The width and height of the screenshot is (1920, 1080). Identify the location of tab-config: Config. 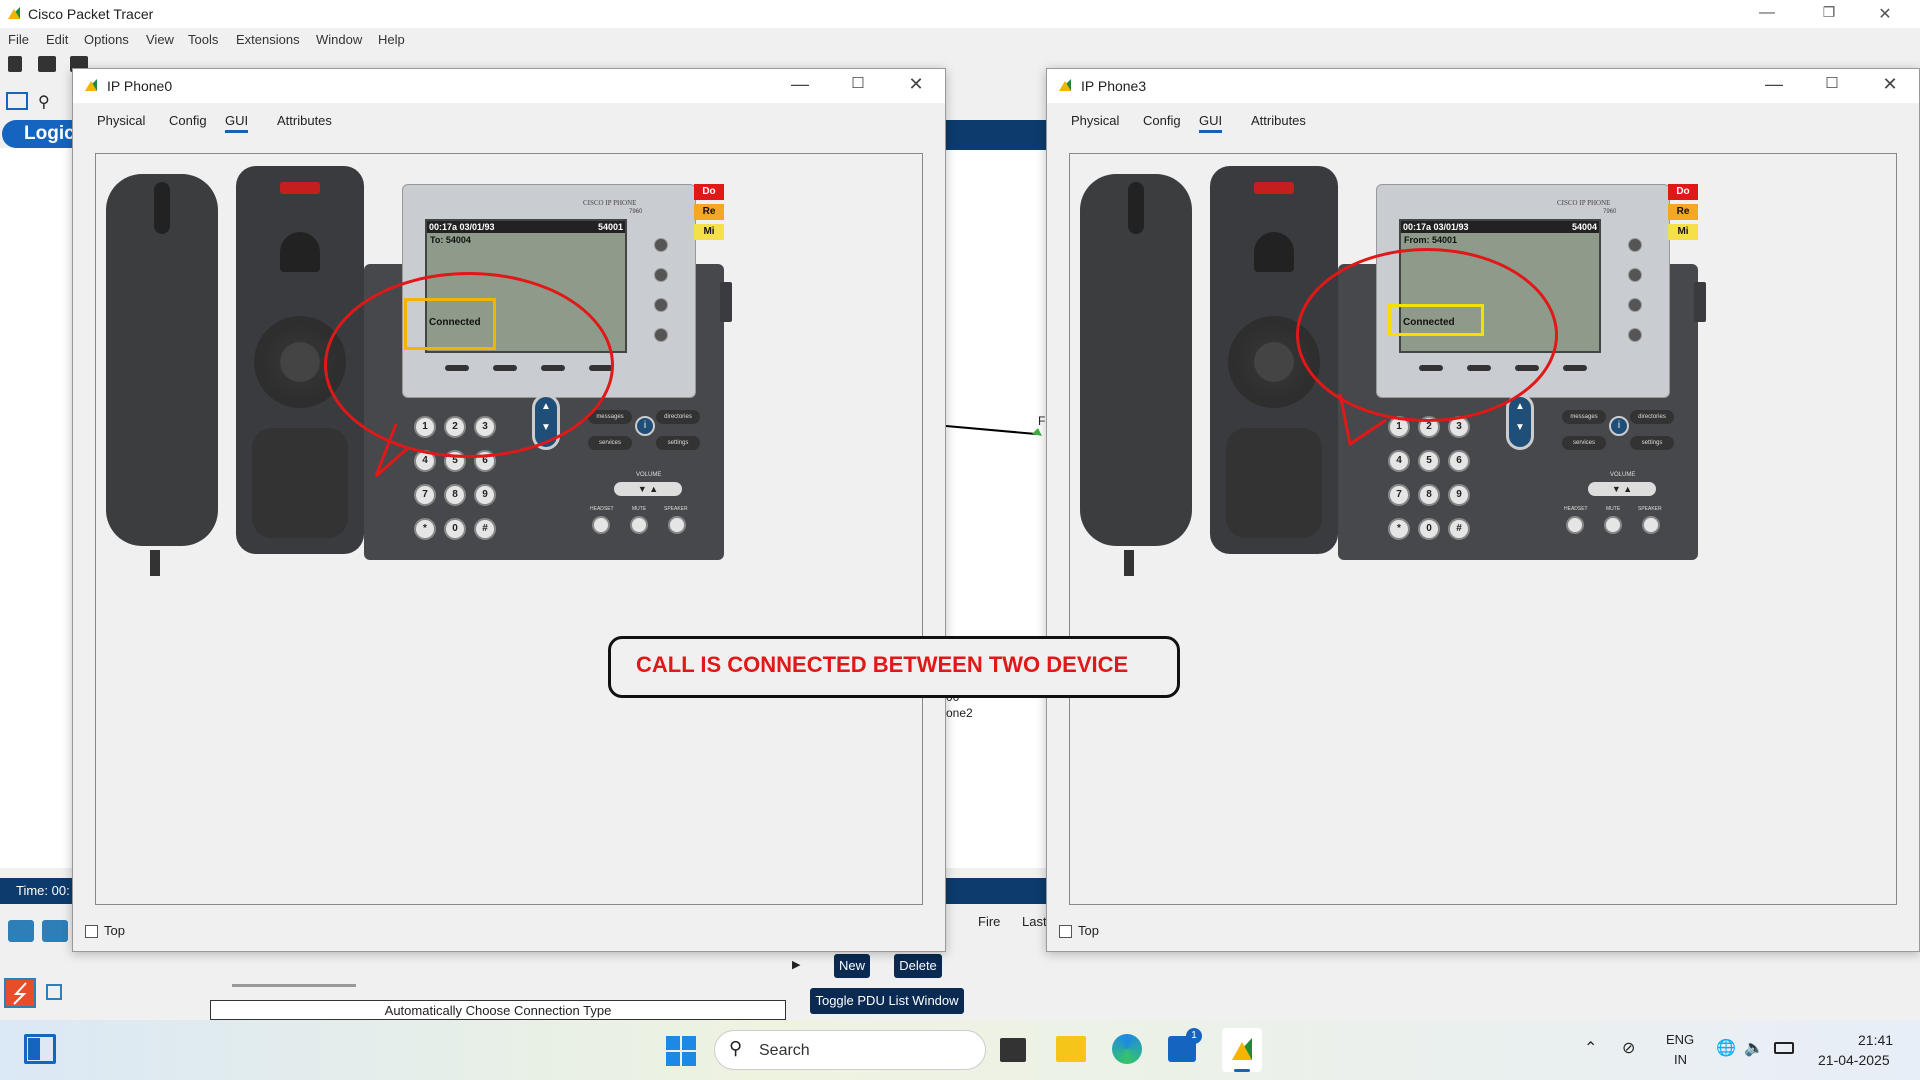
(1162, 120).